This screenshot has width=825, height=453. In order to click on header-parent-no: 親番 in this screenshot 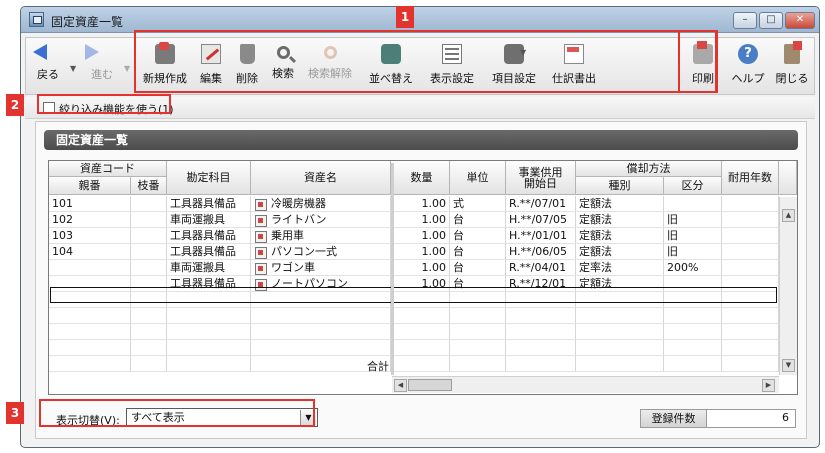, I will do `click(90, 186)`.